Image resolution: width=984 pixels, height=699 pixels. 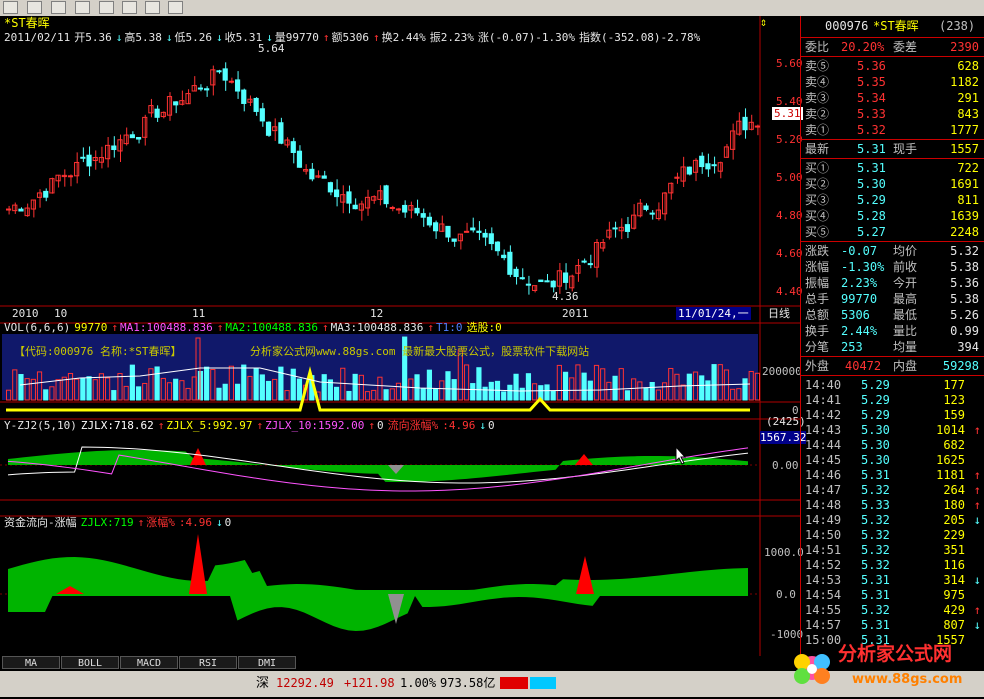 What do you see at coordinates (817, 114) in the screenshot?
I see `sell-label: 卖②` at bounding box center [817, 114].